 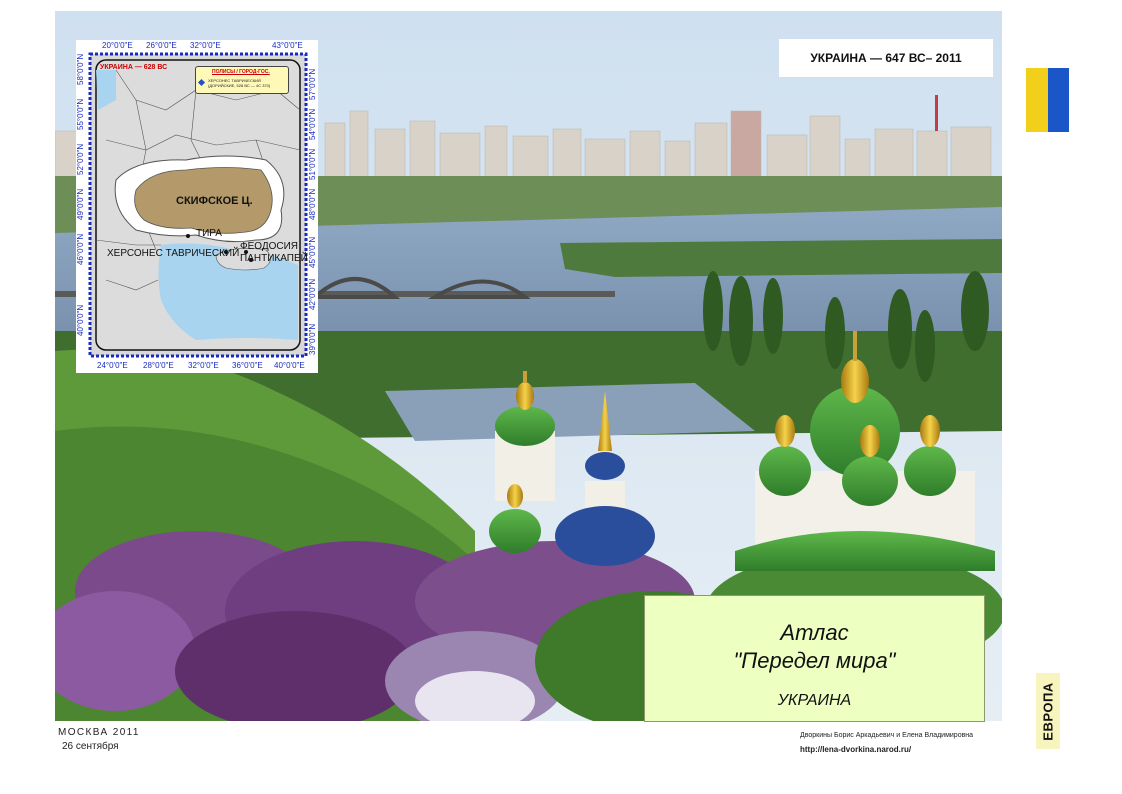 I want to click on coord-top: 32°0'0"E, so click(x=205, y=45).